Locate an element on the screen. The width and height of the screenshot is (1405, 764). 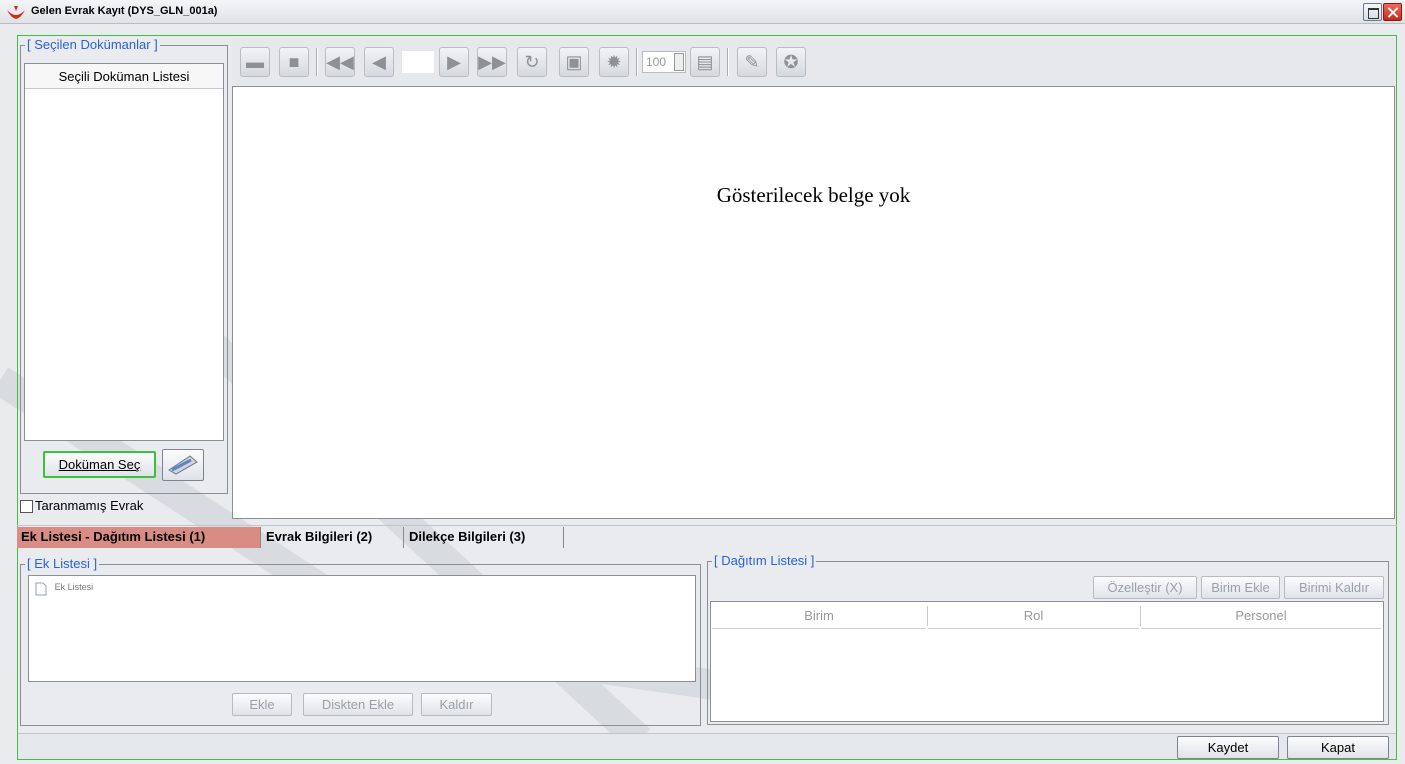
edit-icon: ✎ is located at coordinates (752, 61).